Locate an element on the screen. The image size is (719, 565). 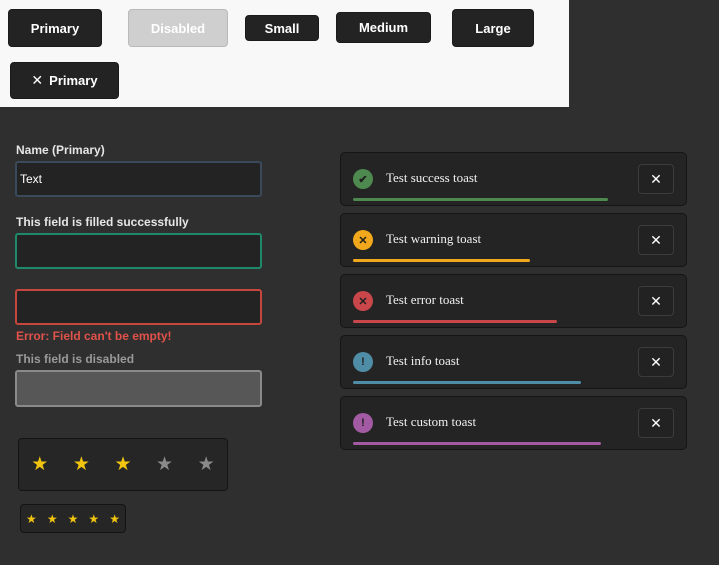
large-button: Large is located at coordinates (493, 28).